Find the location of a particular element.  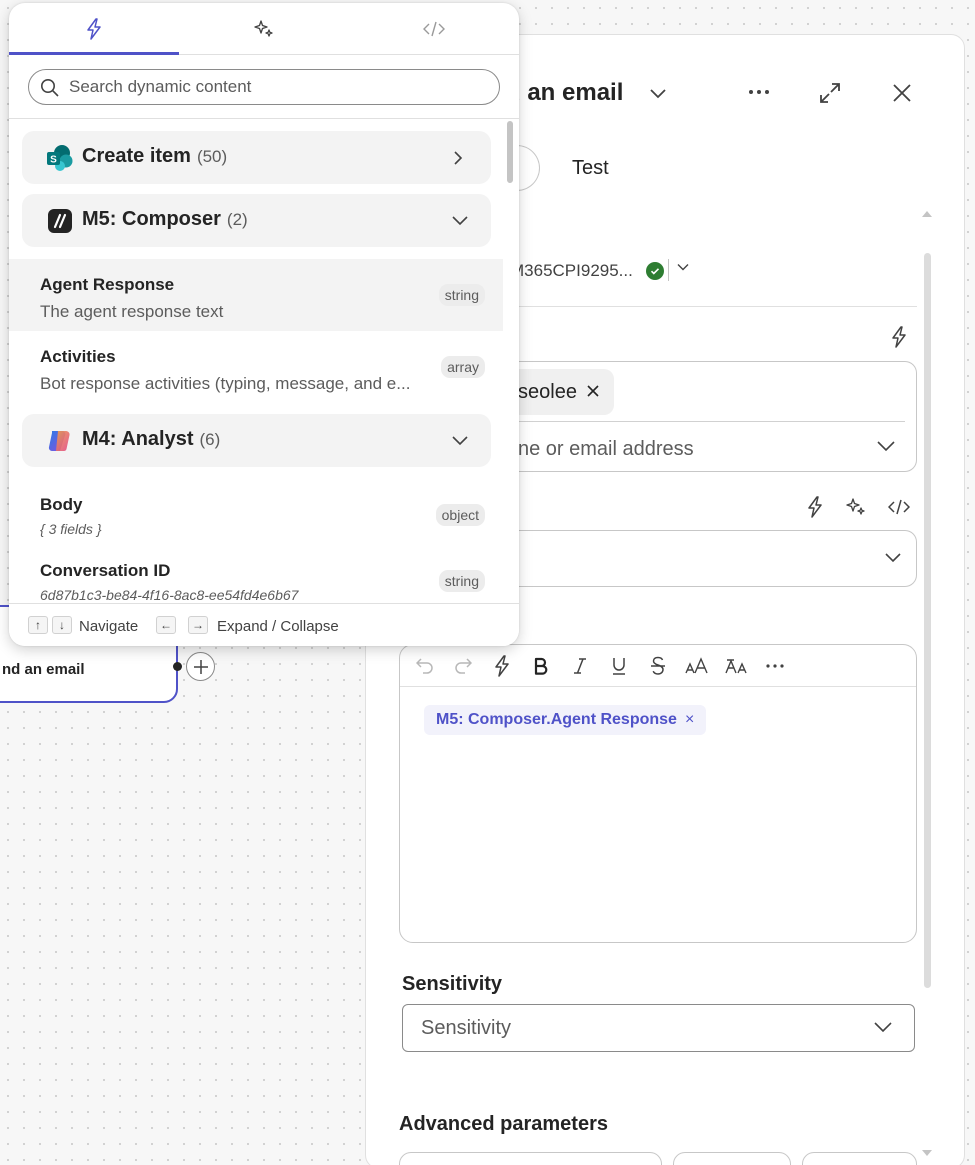

to-dropdown-button is located at coordinates (886, 446).